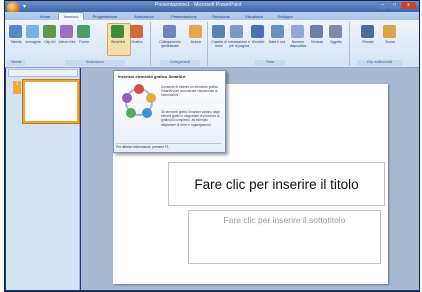  I want to click on tooltip-title: Inserisci elemento grafico SmartArt, so click(152, 76).